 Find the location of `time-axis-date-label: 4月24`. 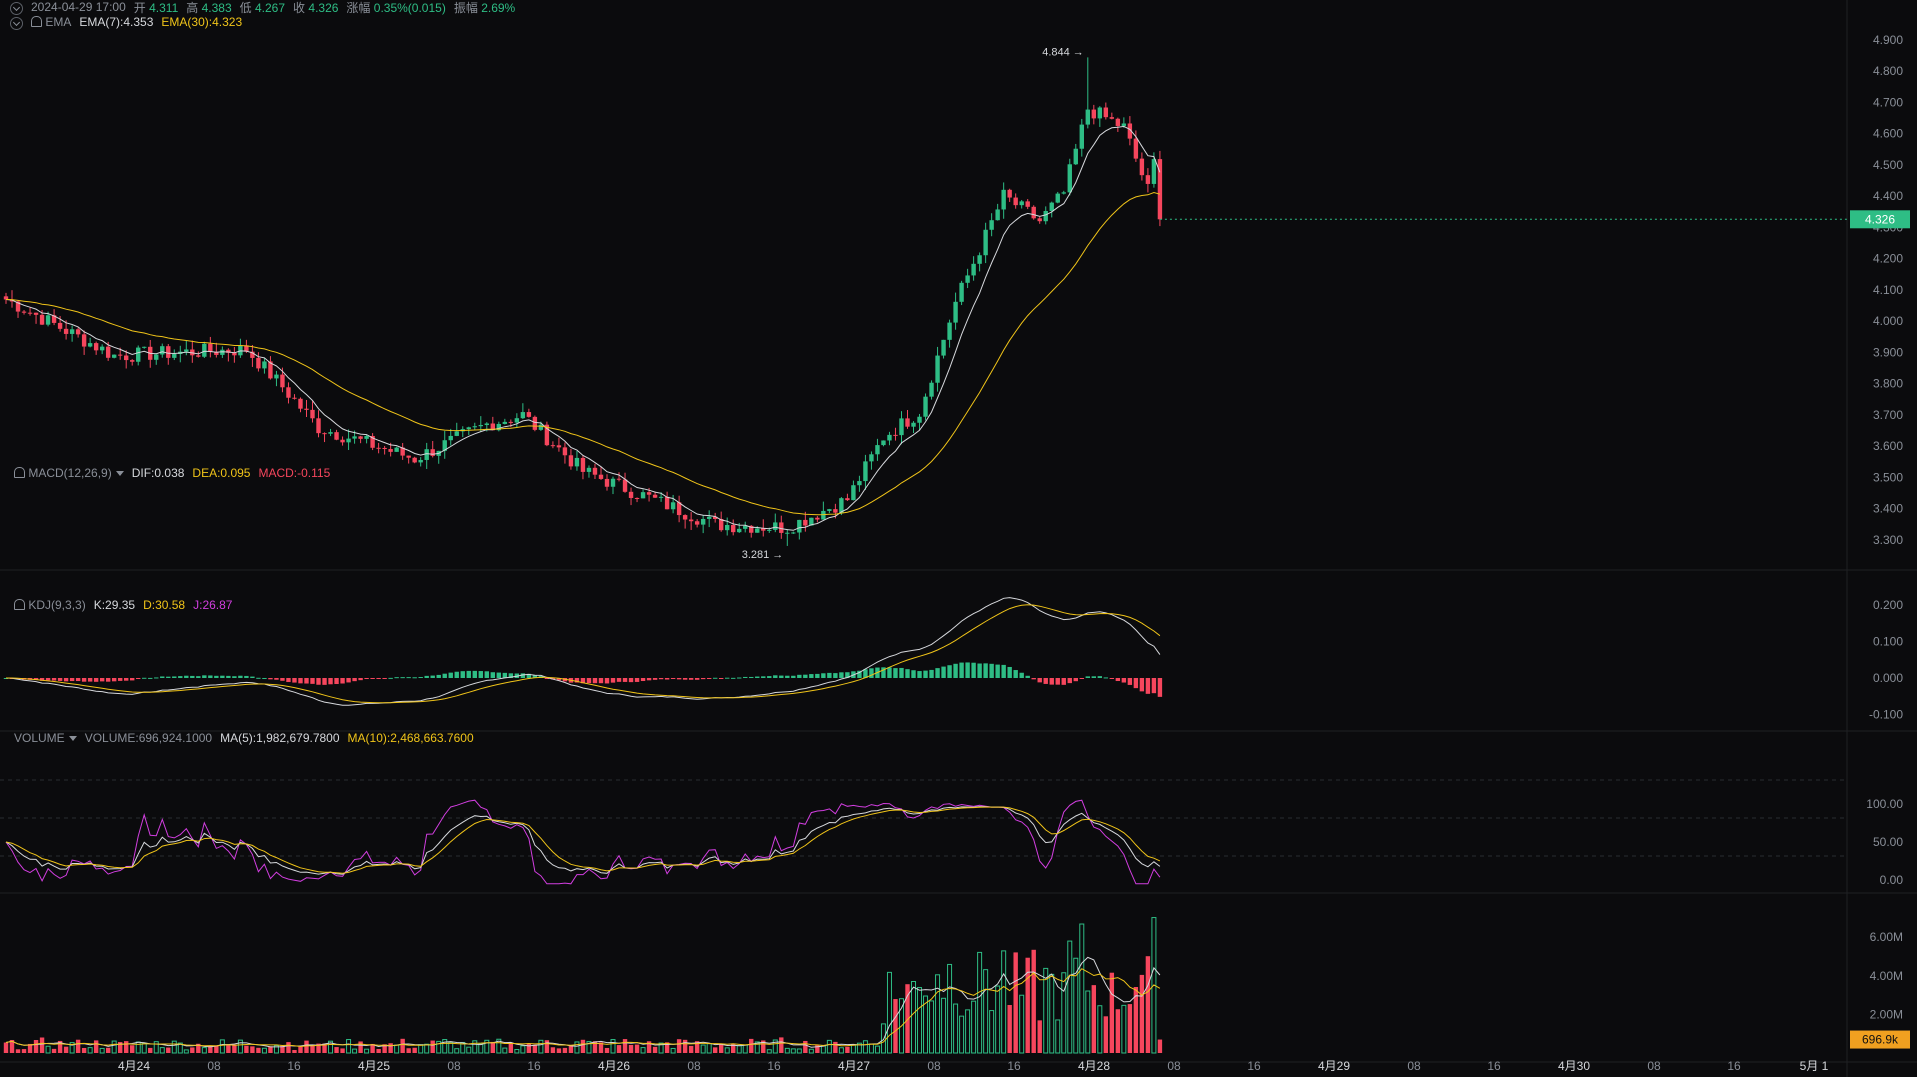

time-axis-date-label: 4月24 is located at coordinates (134, 1066).